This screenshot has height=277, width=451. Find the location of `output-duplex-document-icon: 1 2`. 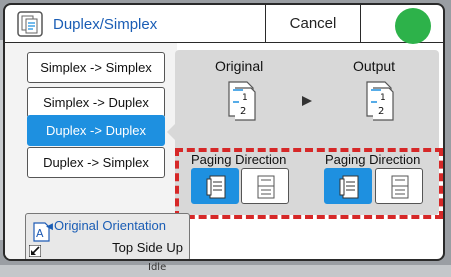

output-duplex-document-icon: 1 2 is located at coordinates (380, 101).